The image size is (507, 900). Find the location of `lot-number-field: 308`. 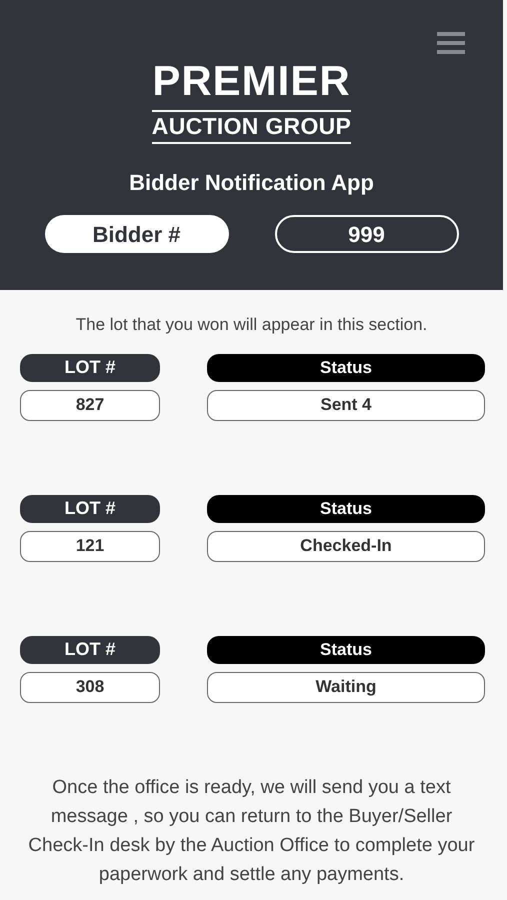

lot-number-field: 308 is located at coordinates (90, 687).